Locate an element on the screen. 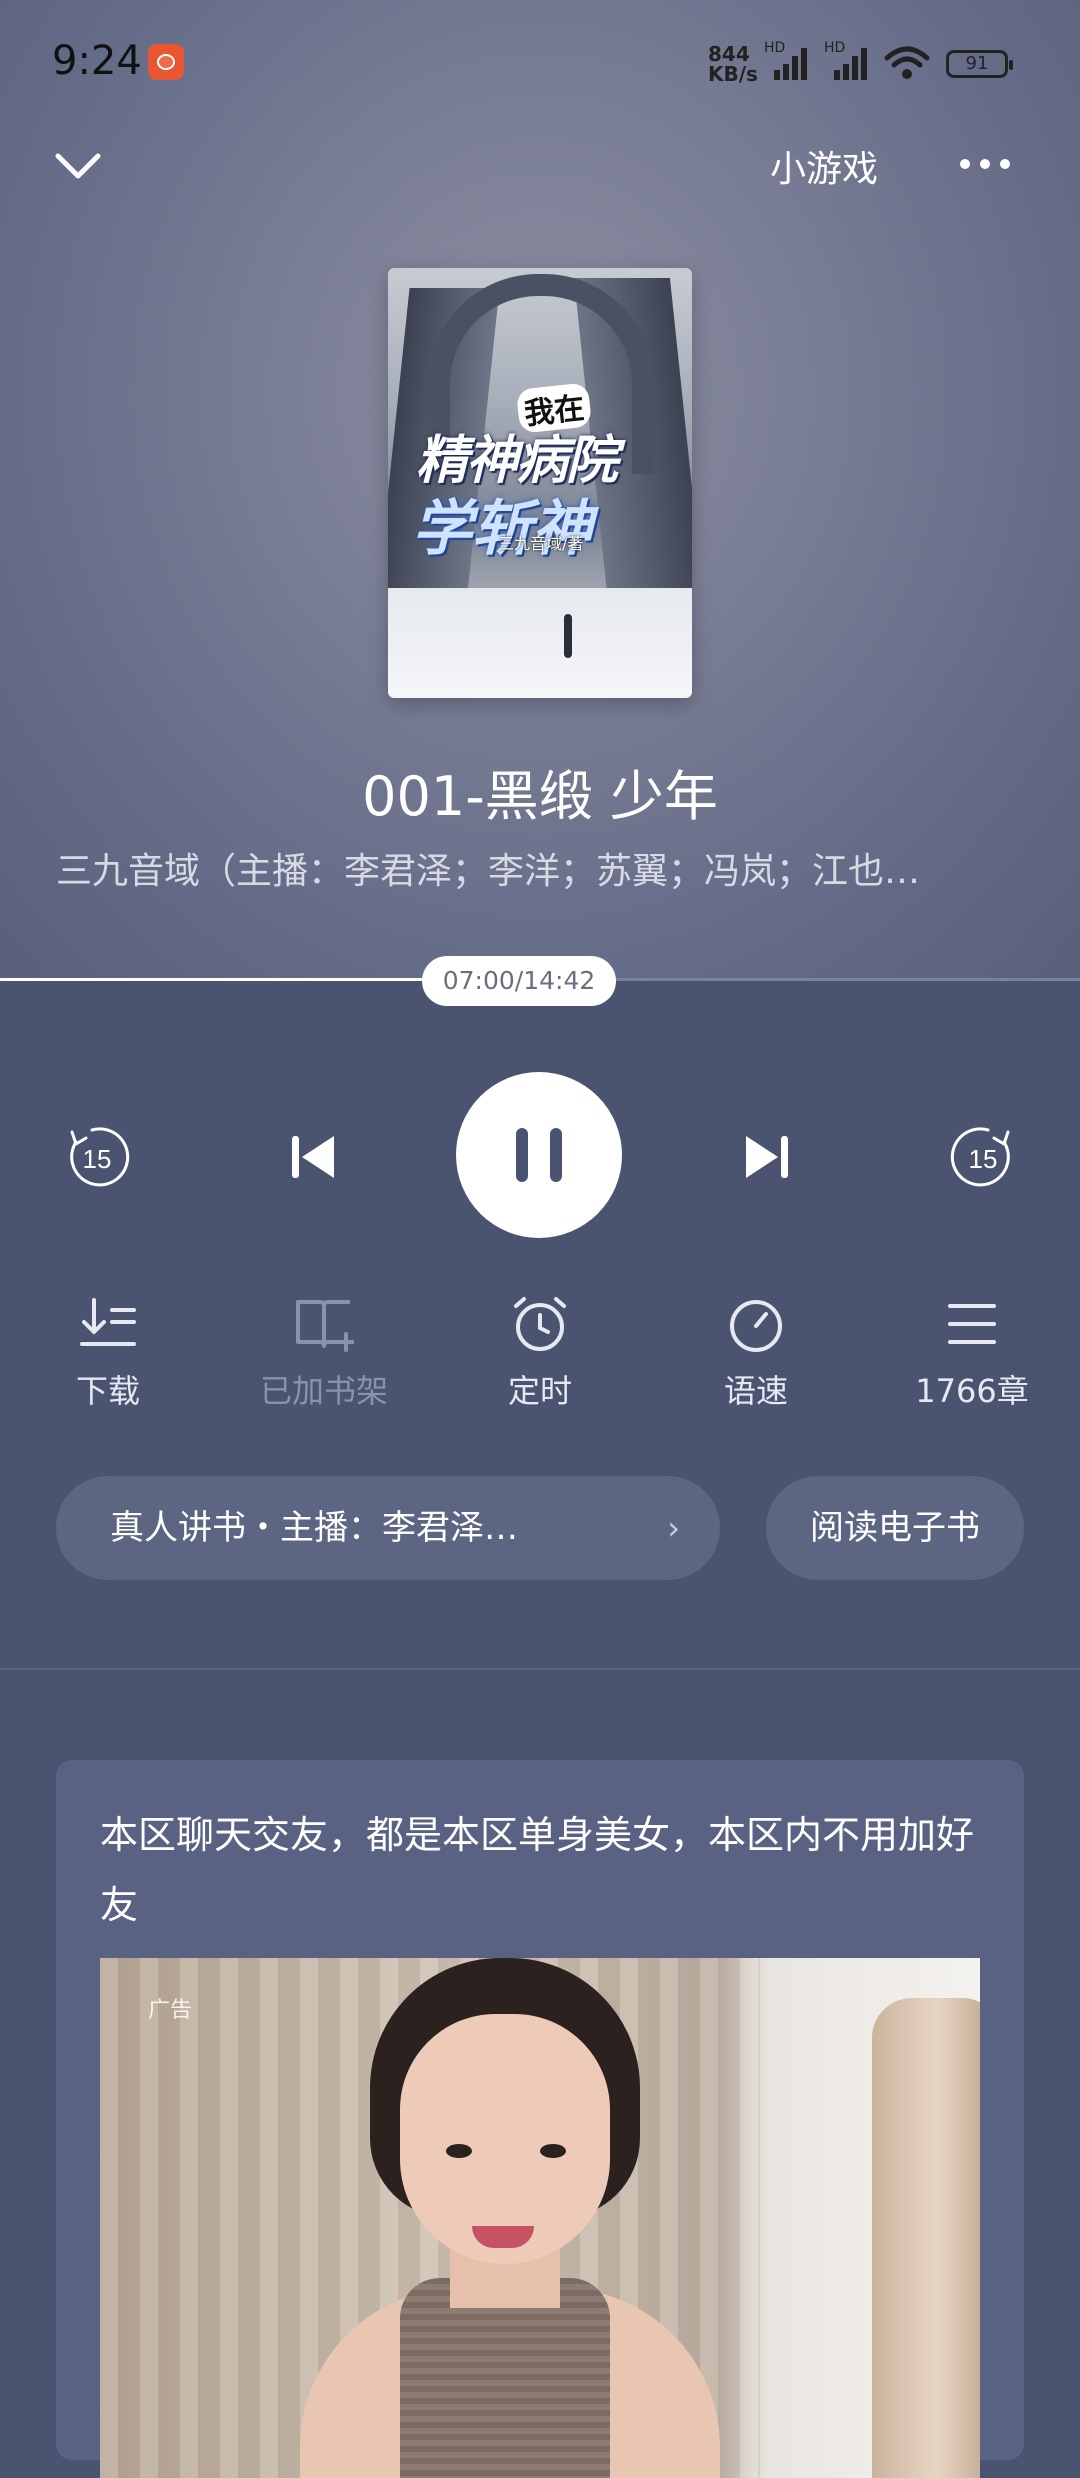 Image resolution: width=1080 pixels, height=2478 pixels. collapse-chevron-down-icon is located at coordinates (78, 166).